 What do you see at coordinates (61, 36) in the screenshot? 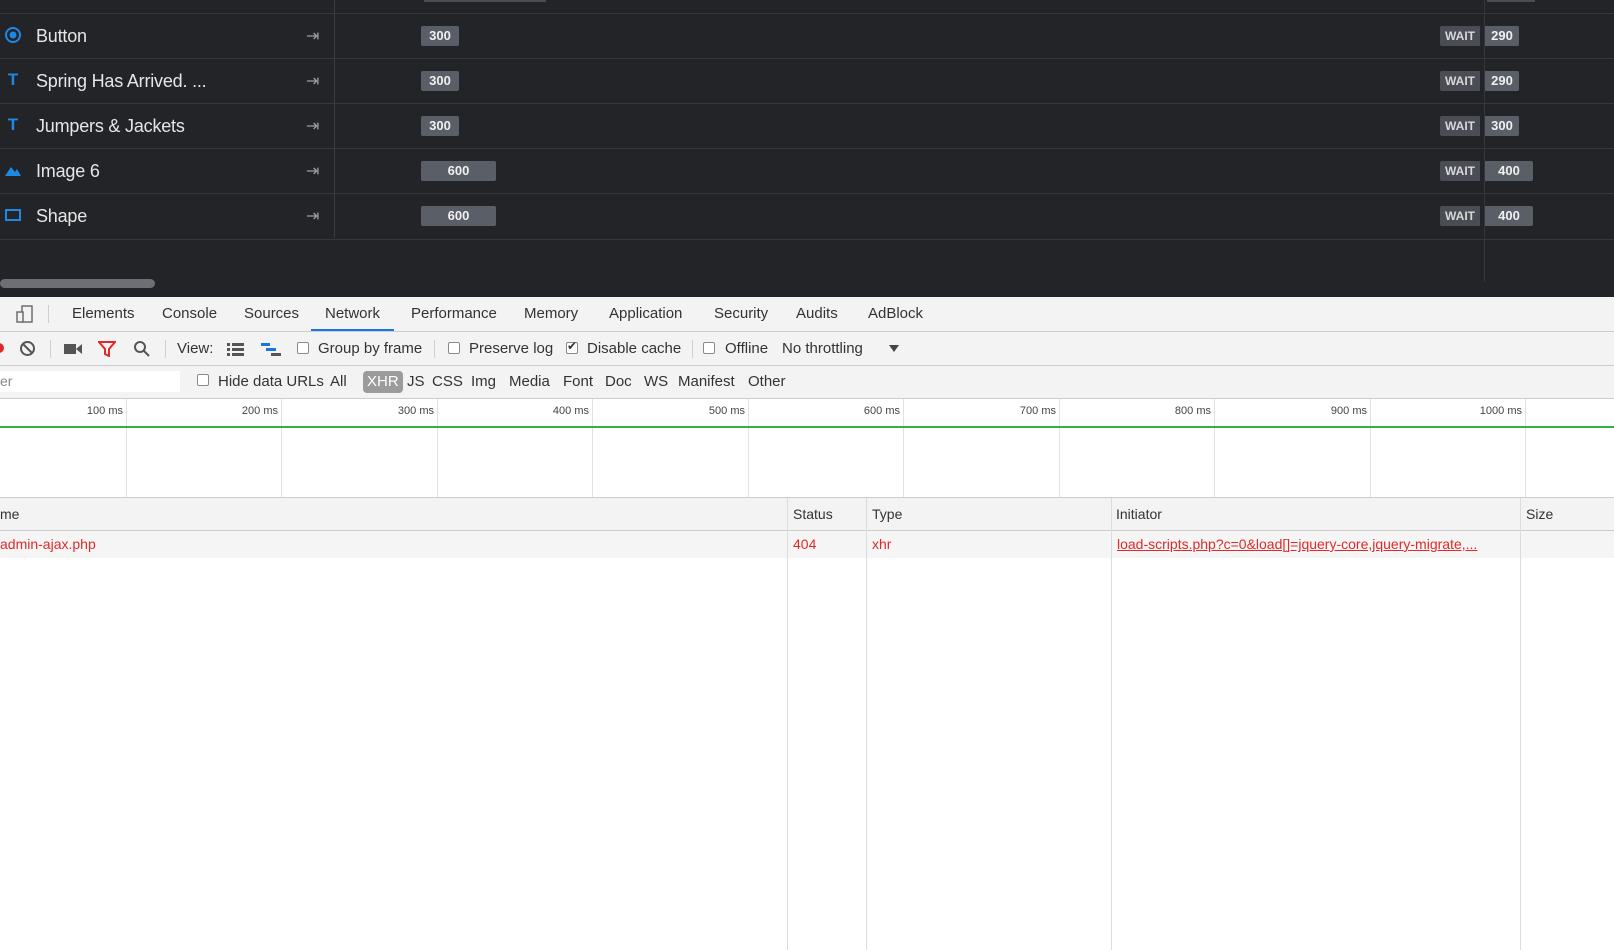
I see `layer-name: Button` at bounding box center [61, 36].